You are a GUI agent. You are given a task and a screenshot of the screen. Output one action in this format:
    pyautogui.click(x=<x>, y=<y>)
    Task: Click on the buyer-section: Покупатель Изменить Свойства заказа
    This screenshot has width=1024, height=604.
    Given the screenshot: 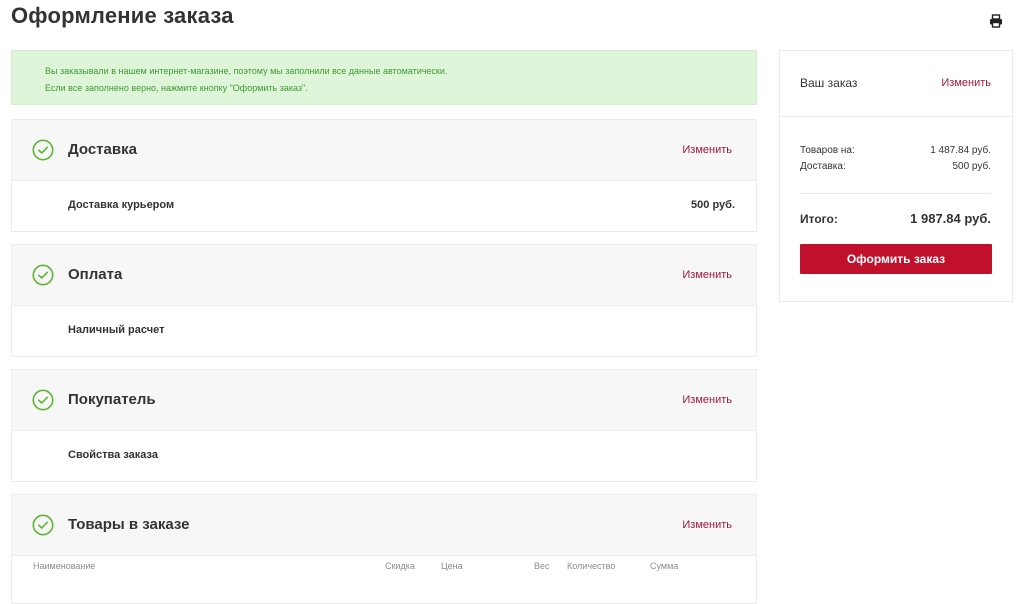 What is the action you would take?
    pyautogui.click(x=384, y=425)
    